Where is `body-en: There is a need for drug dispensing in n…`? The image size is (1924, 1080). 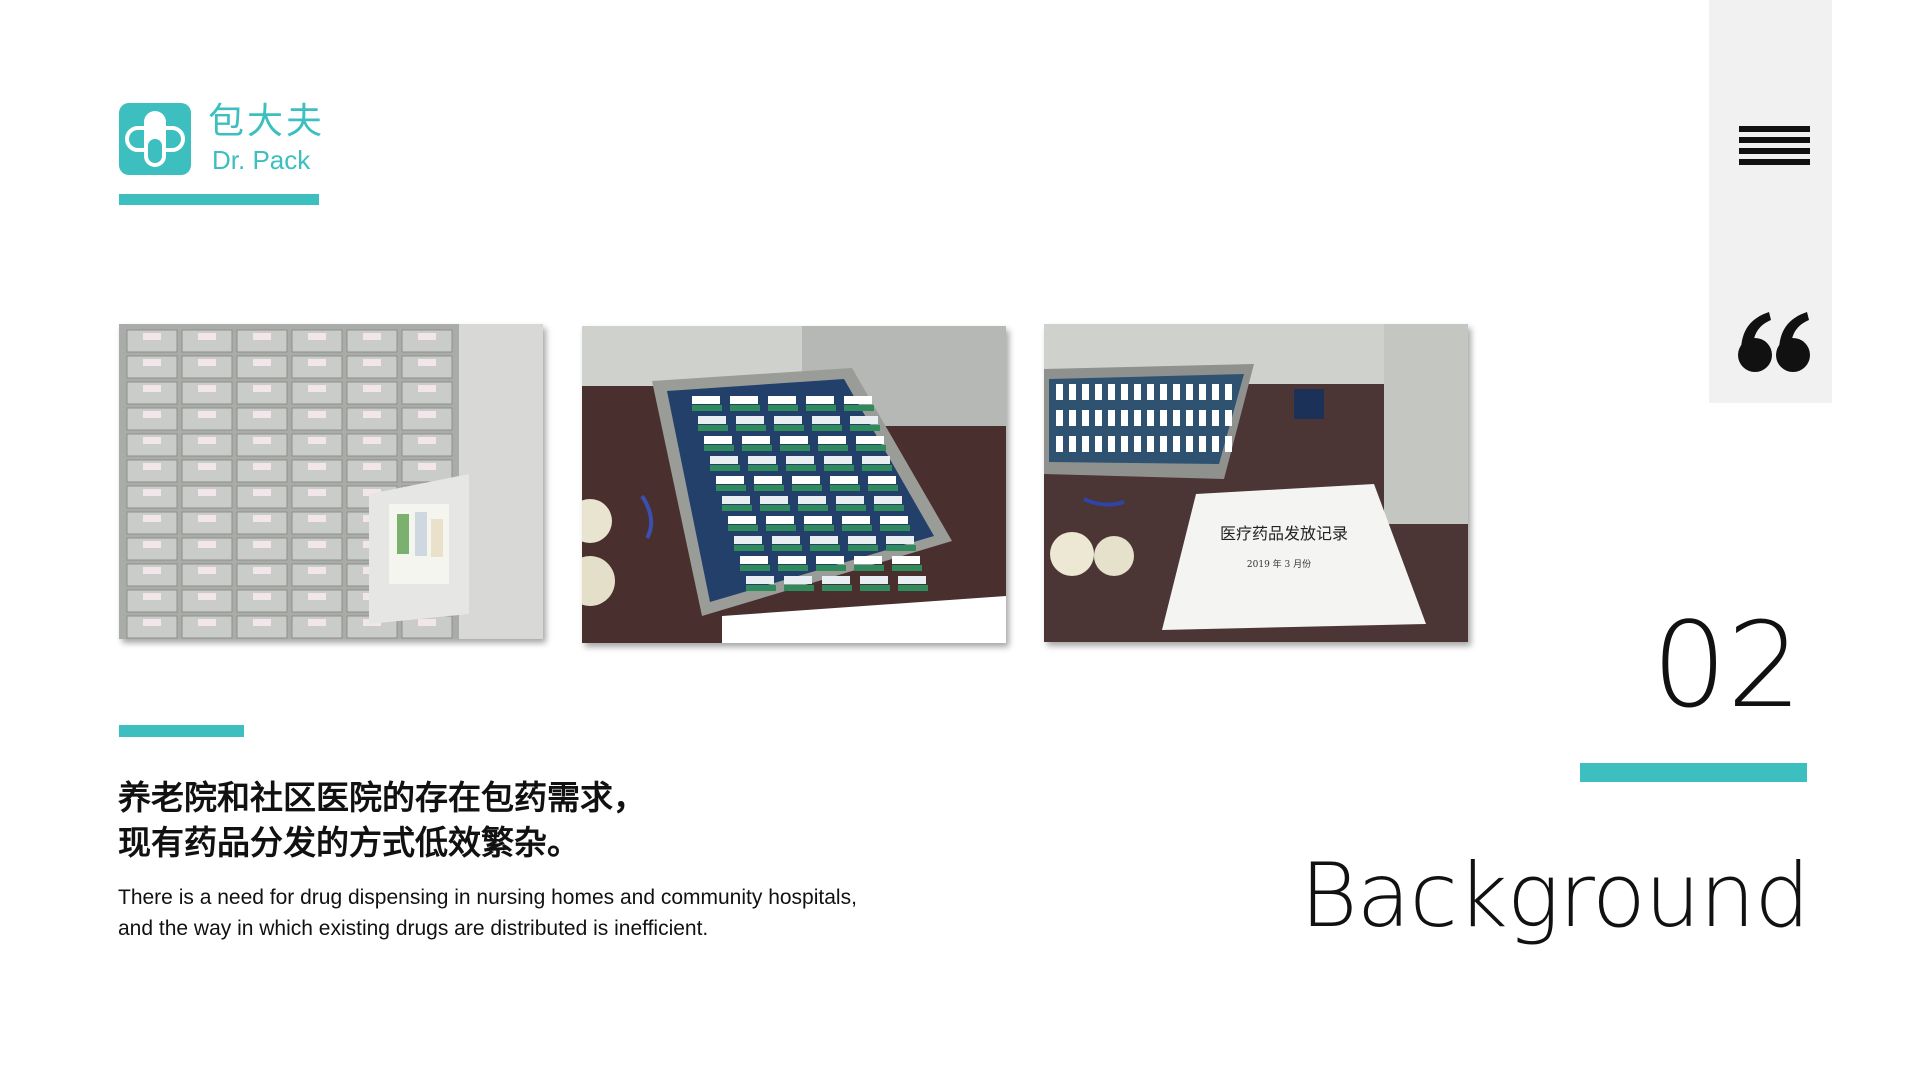 body-en: There is a need for drug dispensing in n… is located at coordinates (548, 913).